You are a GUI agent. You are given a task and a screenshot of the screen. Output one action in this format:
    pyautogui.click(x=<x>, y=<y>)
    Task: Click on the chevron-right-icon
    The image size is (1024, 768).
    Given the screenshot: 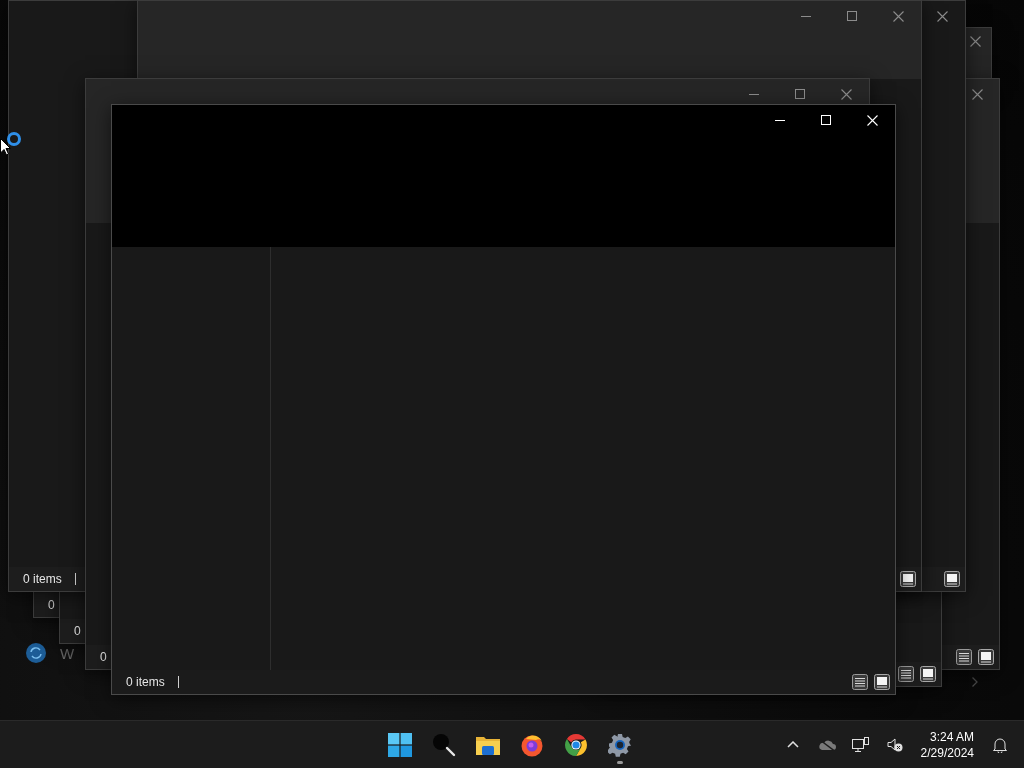 What is the action you would take?
    pyautogui.click(x=975, y=682)
    